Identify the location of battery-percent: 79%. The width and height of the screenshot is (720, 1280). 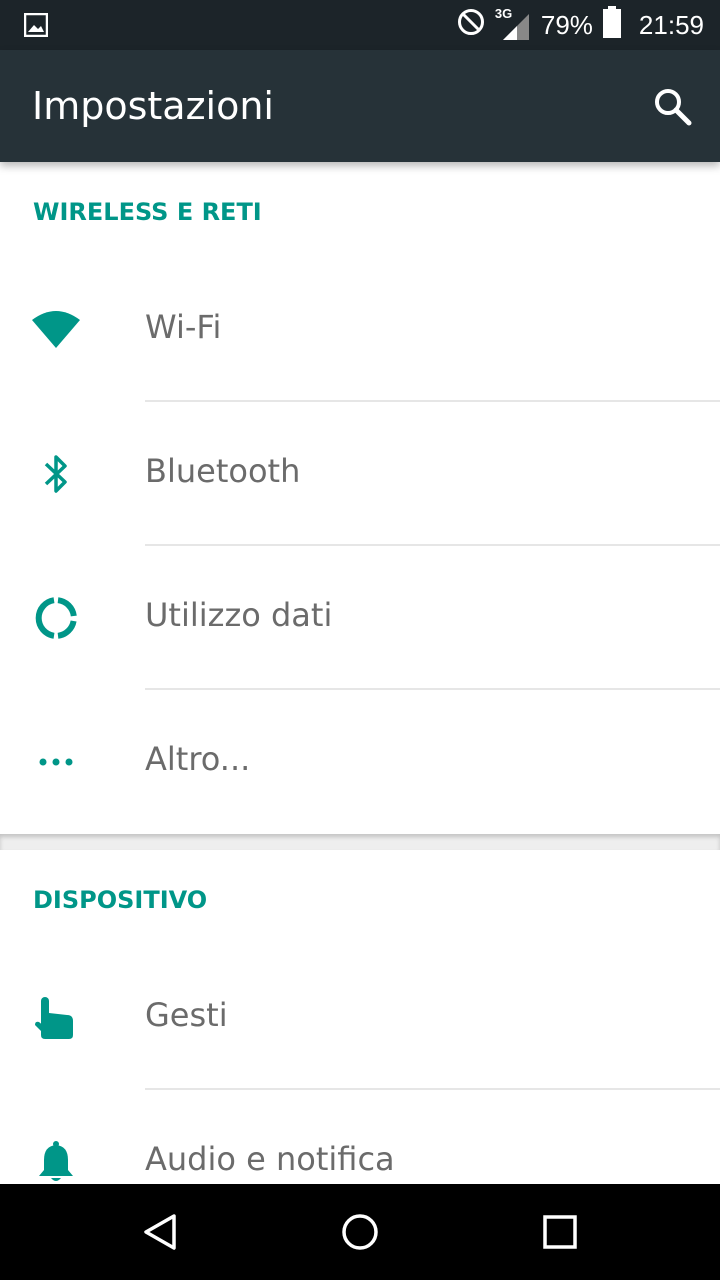
(566, 24).